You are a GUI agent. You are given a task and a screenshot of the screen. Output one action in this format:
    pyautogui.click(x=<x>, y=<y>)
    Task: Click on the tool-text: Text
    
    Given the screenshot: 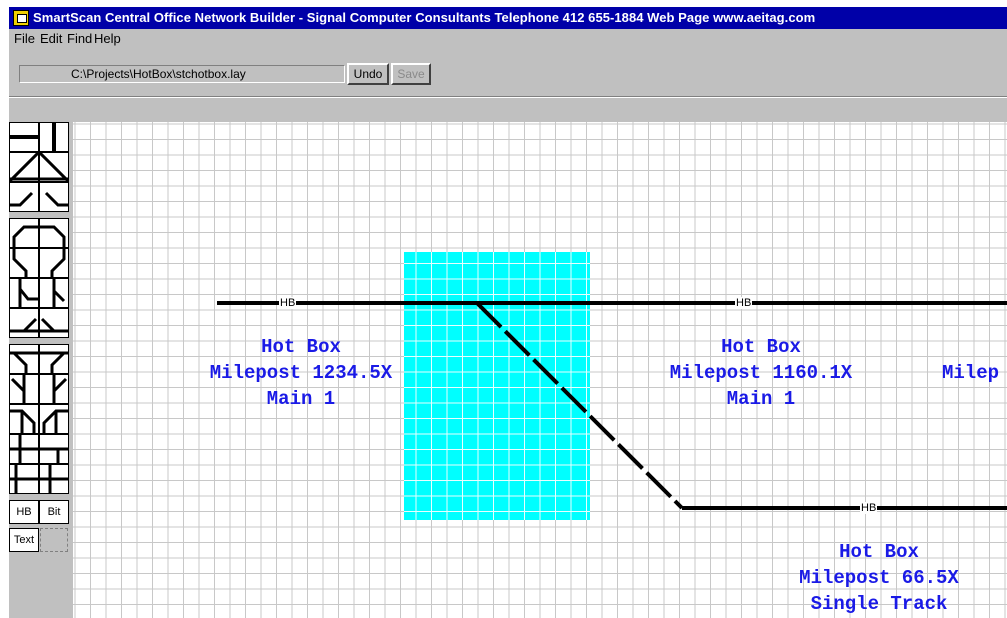 What is the action you would take?
    pyautogui.click(x=24, y=540)
    